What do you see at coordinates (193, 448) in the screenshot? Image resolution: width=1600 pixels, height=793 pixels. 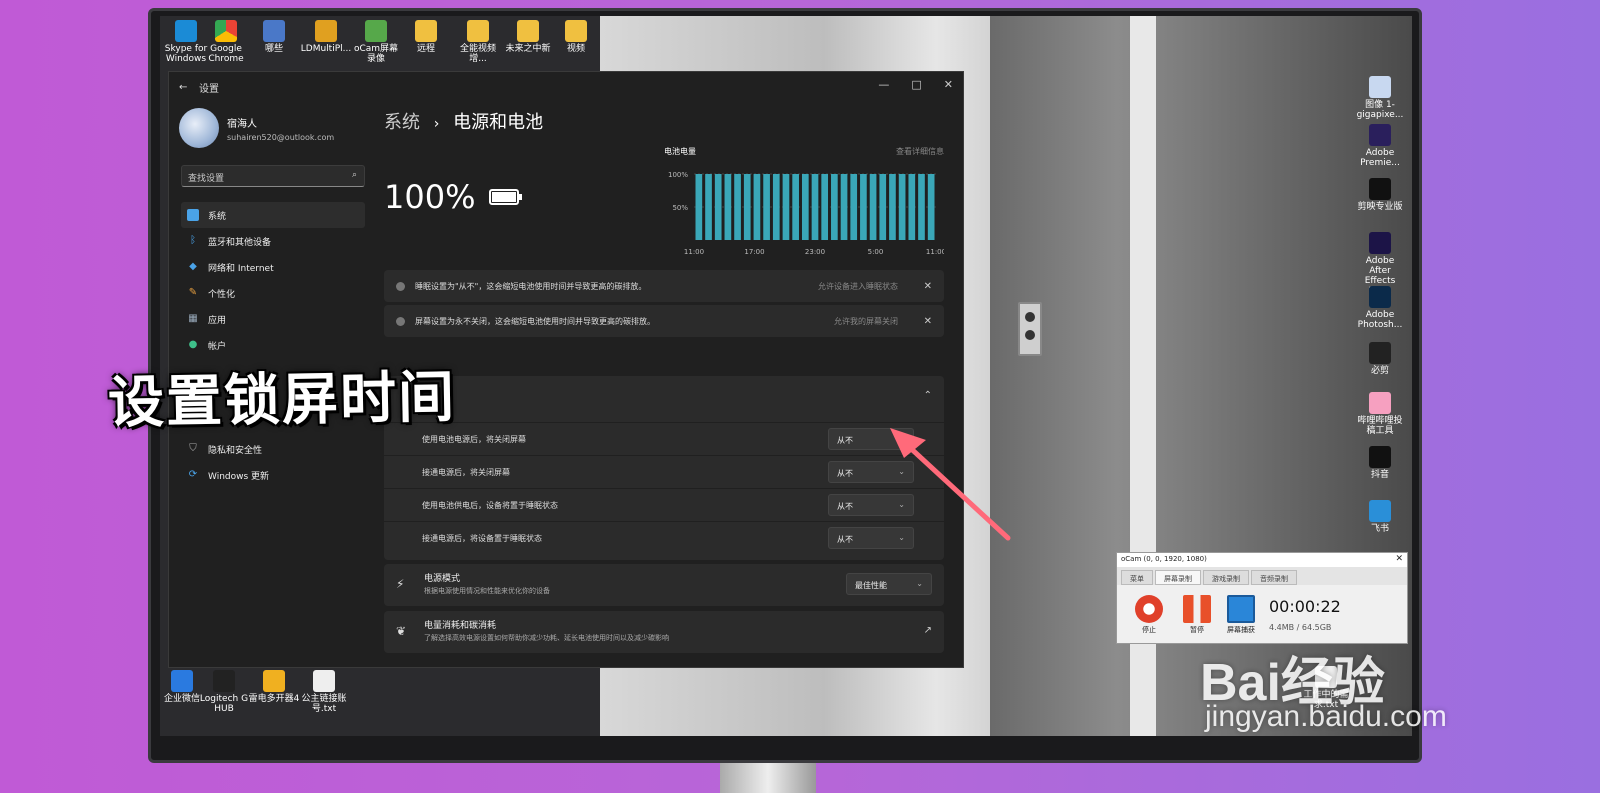 I see `shield-icon: ⛉` at bounding box center [193, 448].